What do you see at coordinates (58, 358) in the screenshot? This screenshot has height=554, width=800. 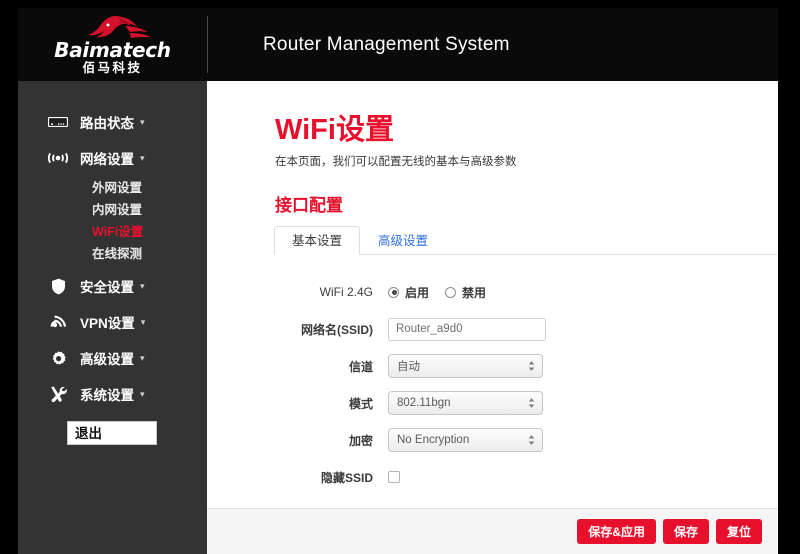 I see `gear-icon` at bounding box center [58, 358].